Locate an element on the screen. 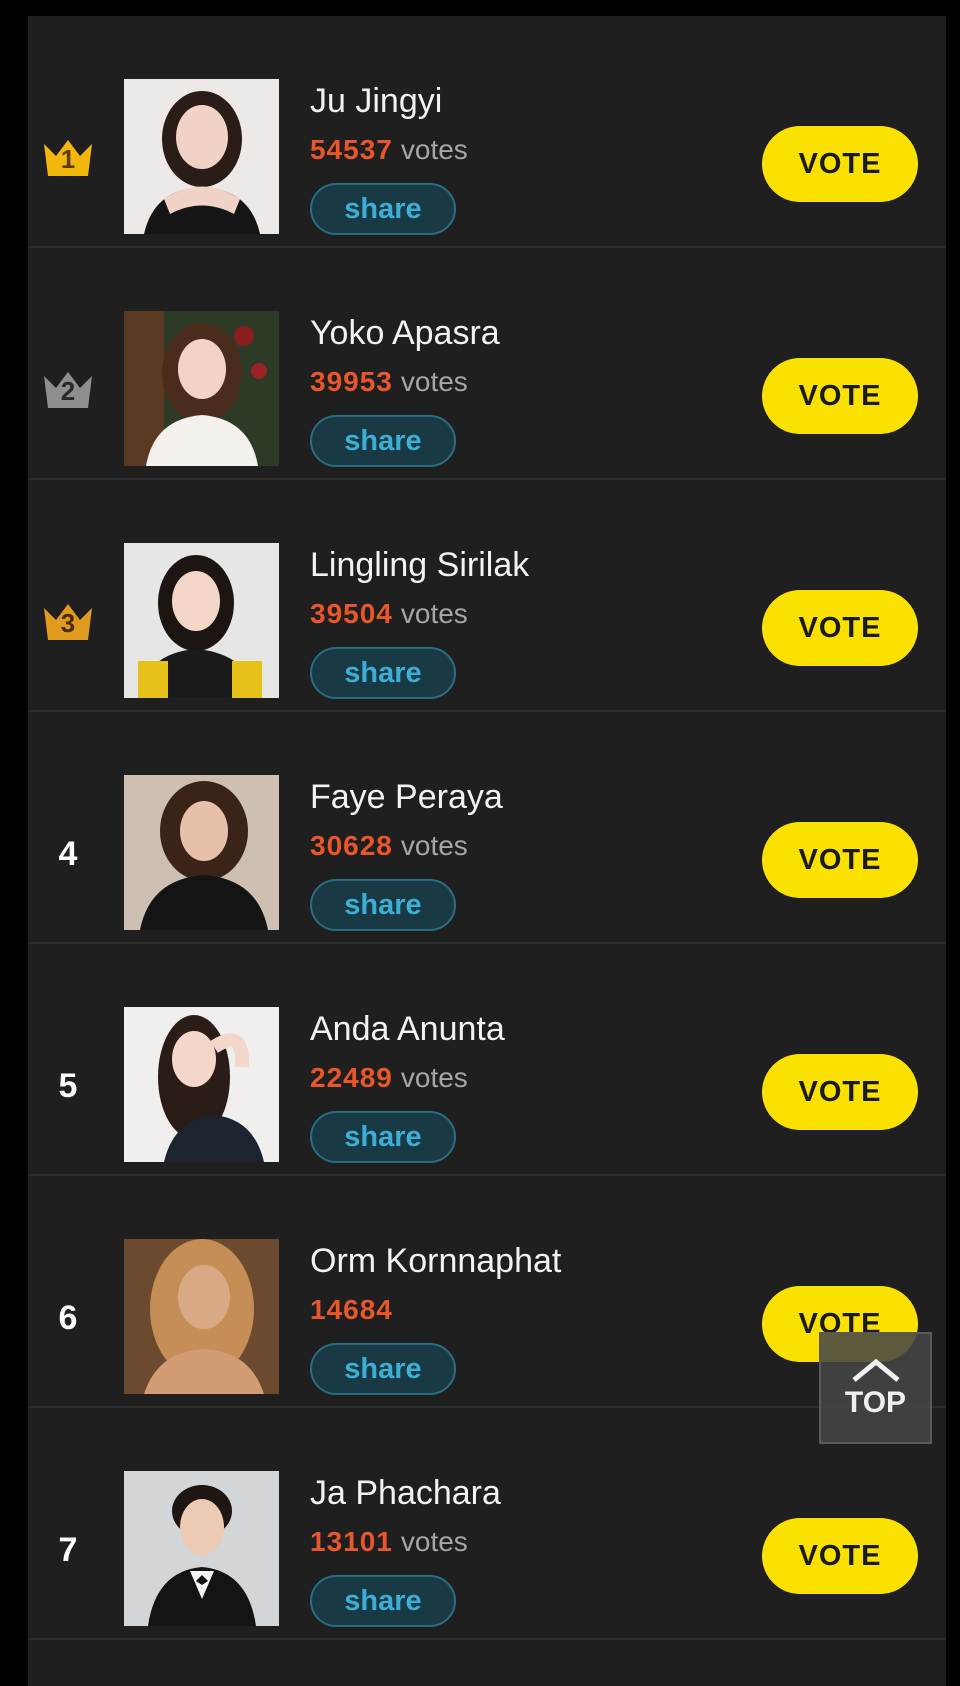 The width and height of the screenshot is (960, 1686). list-item: 3 Lingling Sirilak 39504 votes share VOTE is located at coordinates (487, 596).